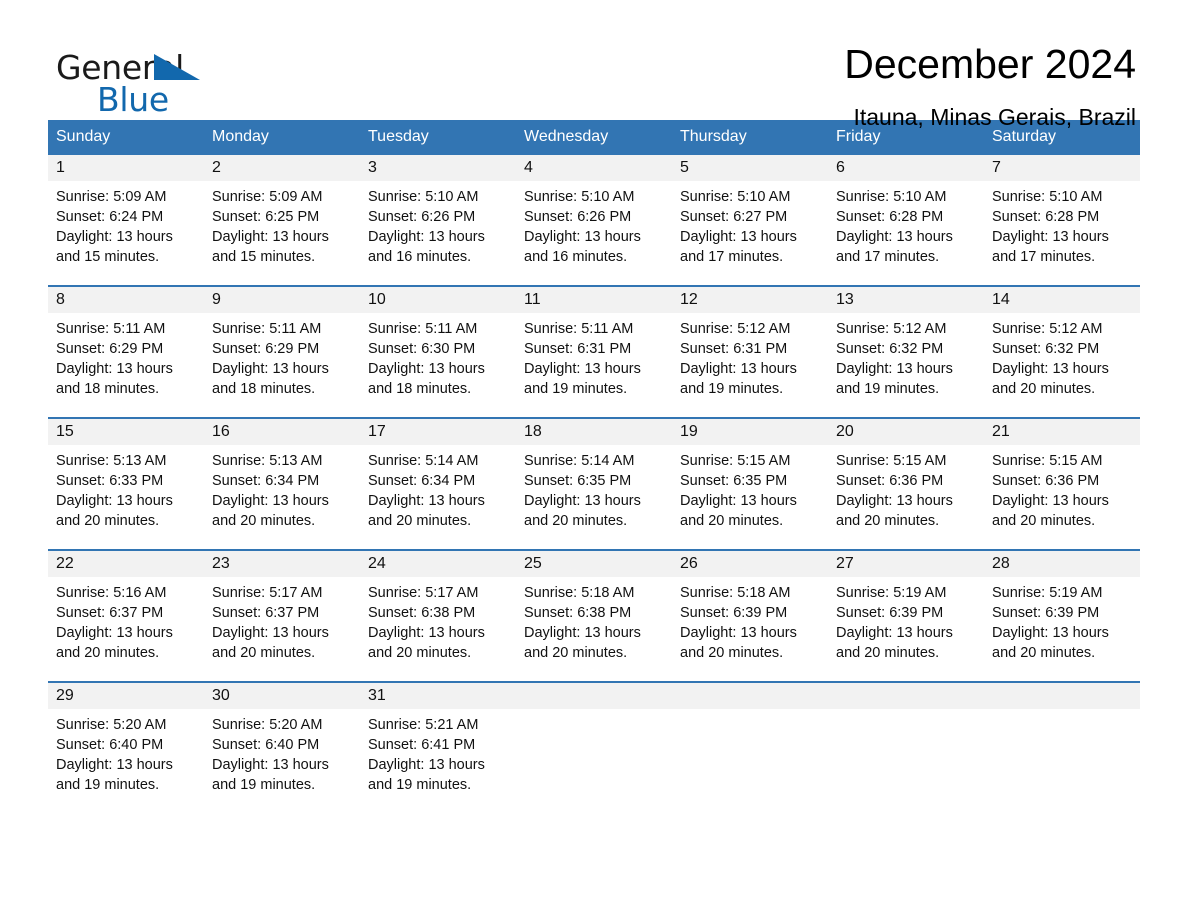 The image size is (1188, 918). I want to click on weekday-header-friday: Friday, so click(858, 136).